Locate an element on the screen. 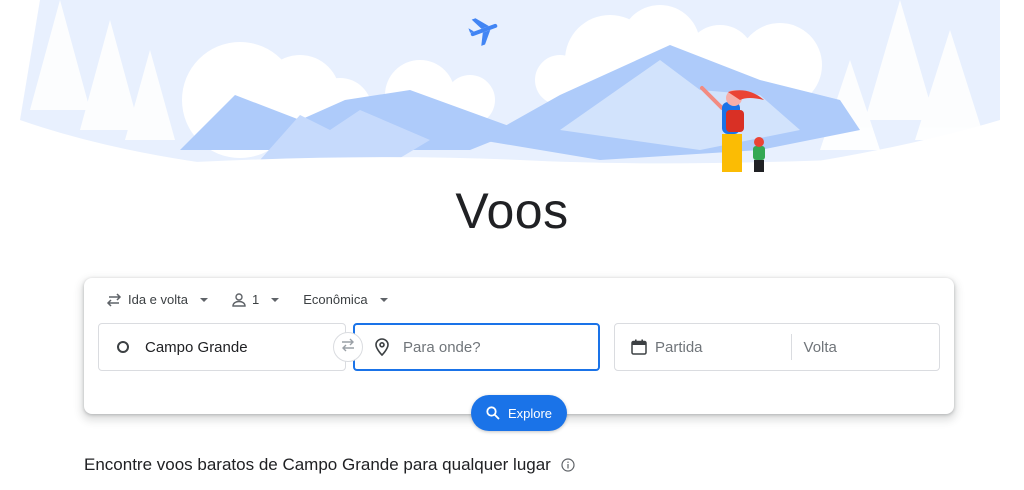  trip-options: Ida e volta 1 Econômica is located at coordinates (259, 299).